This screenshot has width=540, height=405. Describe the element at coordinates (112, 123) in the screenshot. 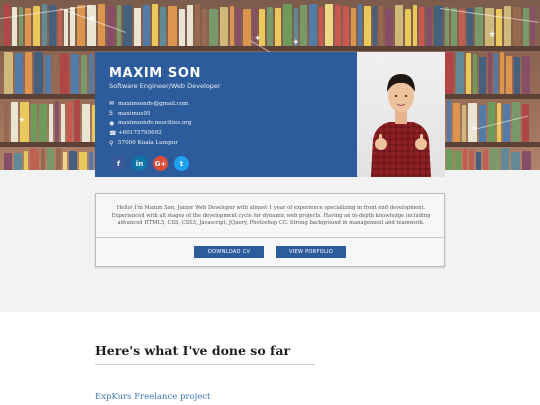

I see `globe-icon: ◉` at that location.